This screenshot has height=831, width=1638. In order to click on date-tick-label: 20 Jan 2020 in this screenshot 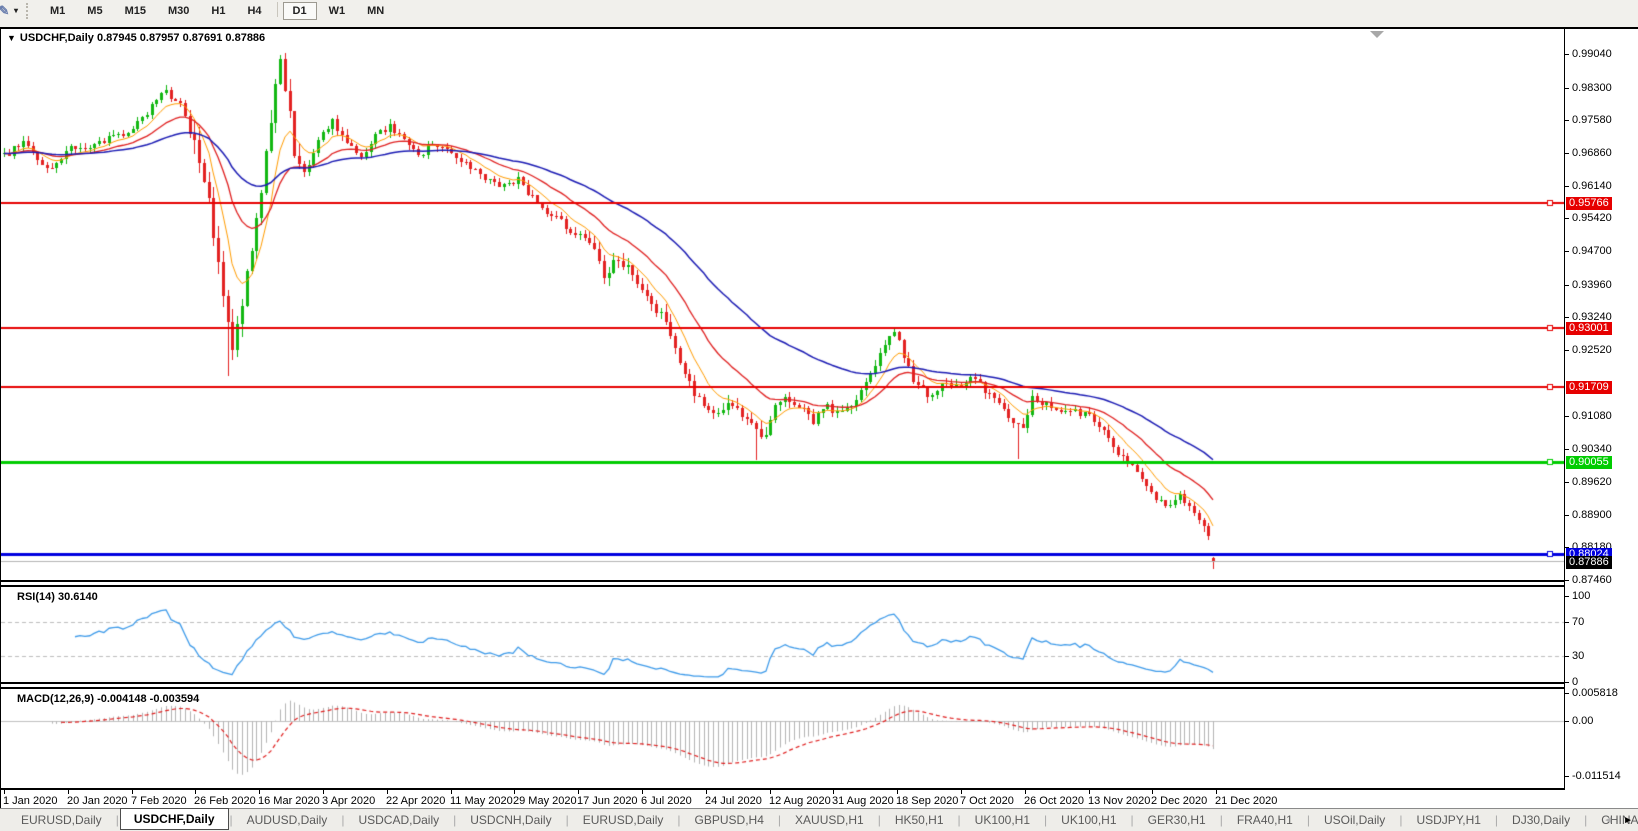, I will do `click(97, 801)`.